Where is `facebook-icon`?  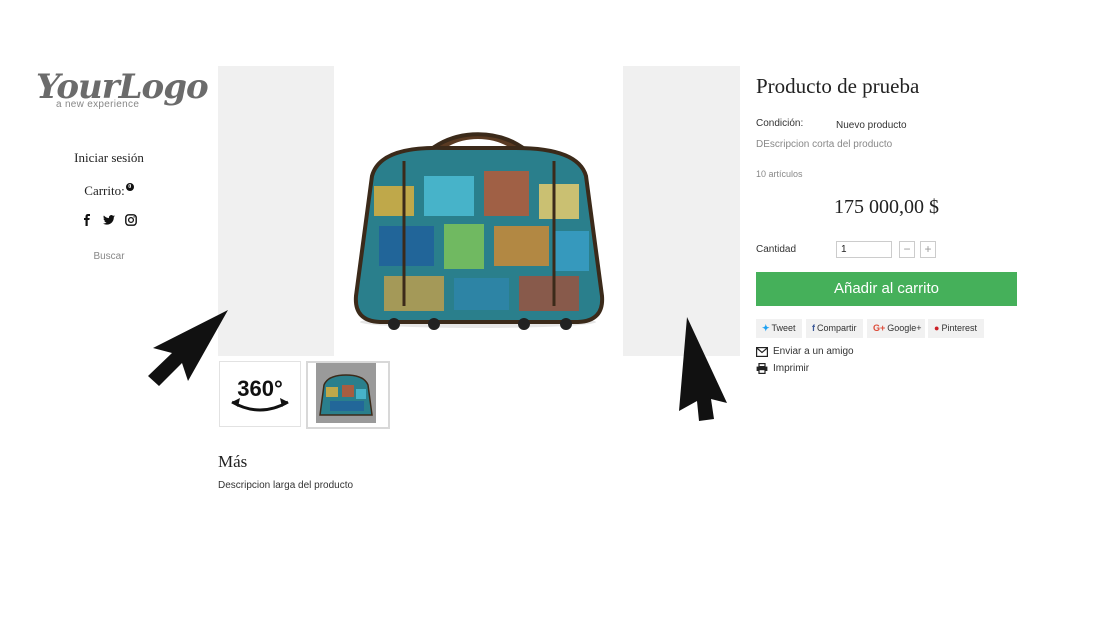
facebook-icon is located at coordinates (87, 220).